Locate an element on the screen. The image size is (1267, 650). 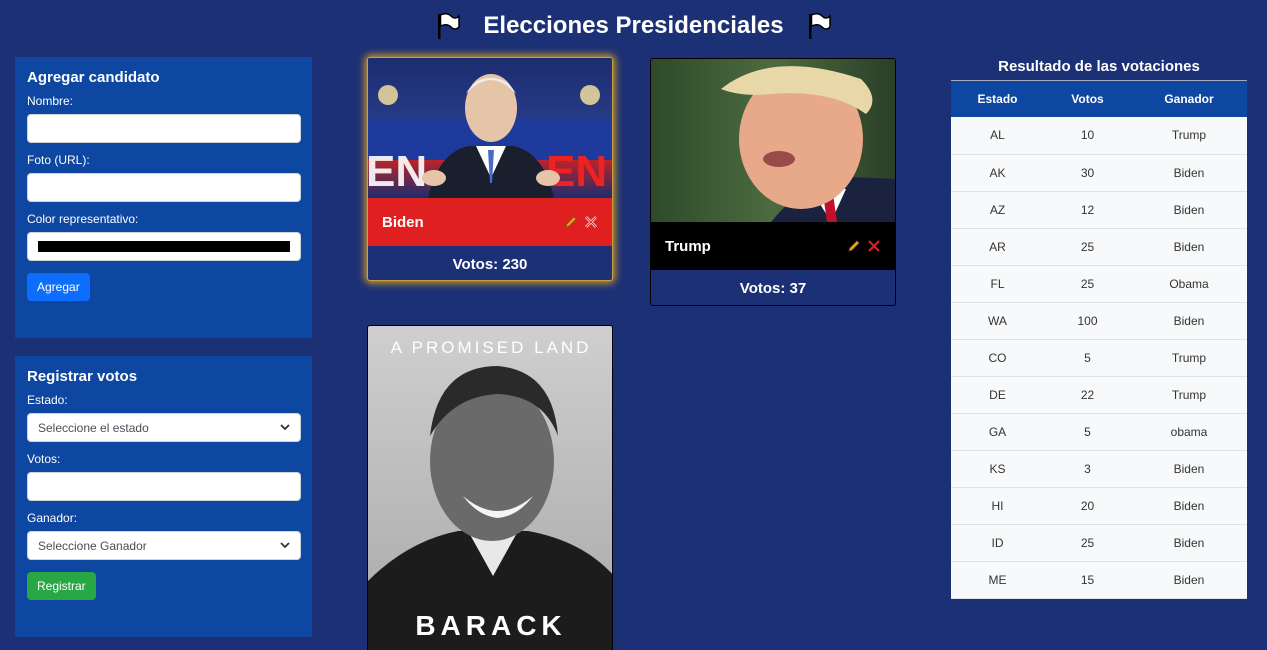
add-candidate-title: Agregar candidato is located at coordinates (93, 77).